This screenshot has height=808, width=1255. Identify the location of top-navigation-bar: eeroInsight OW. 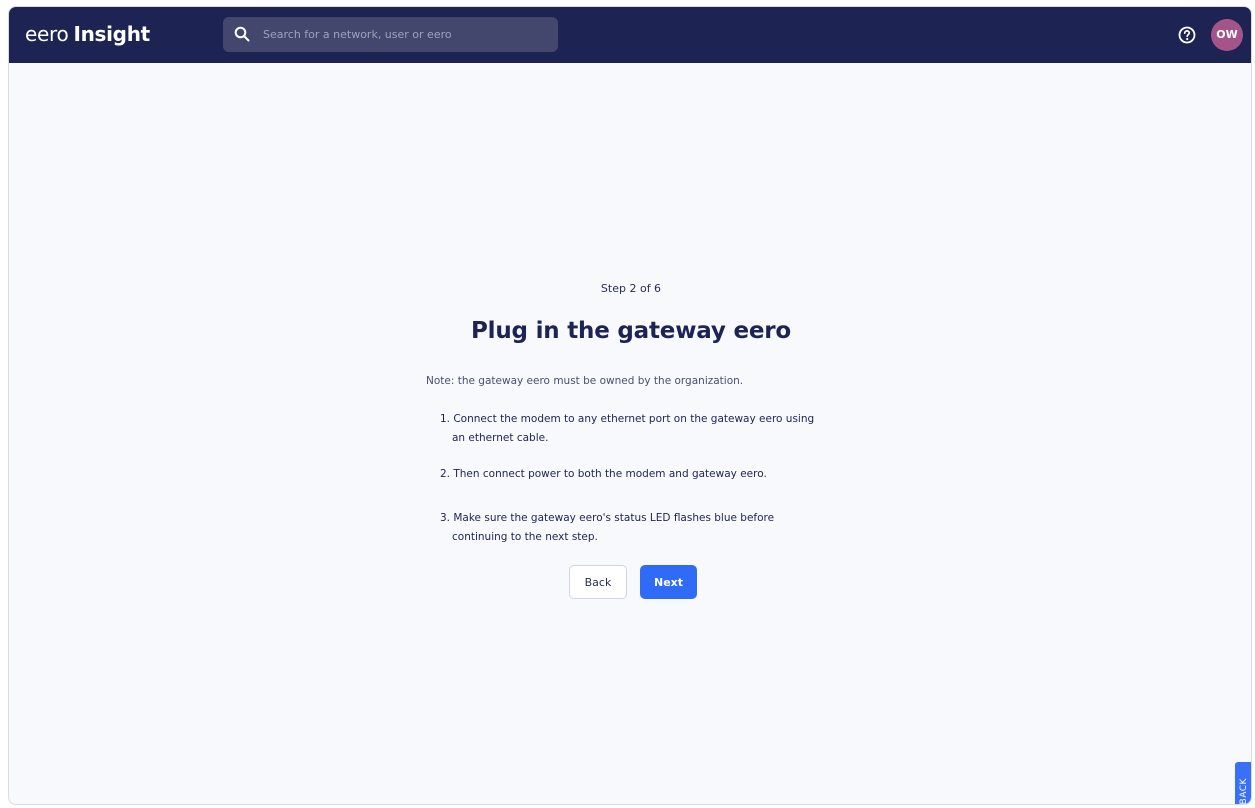
(630, 35).